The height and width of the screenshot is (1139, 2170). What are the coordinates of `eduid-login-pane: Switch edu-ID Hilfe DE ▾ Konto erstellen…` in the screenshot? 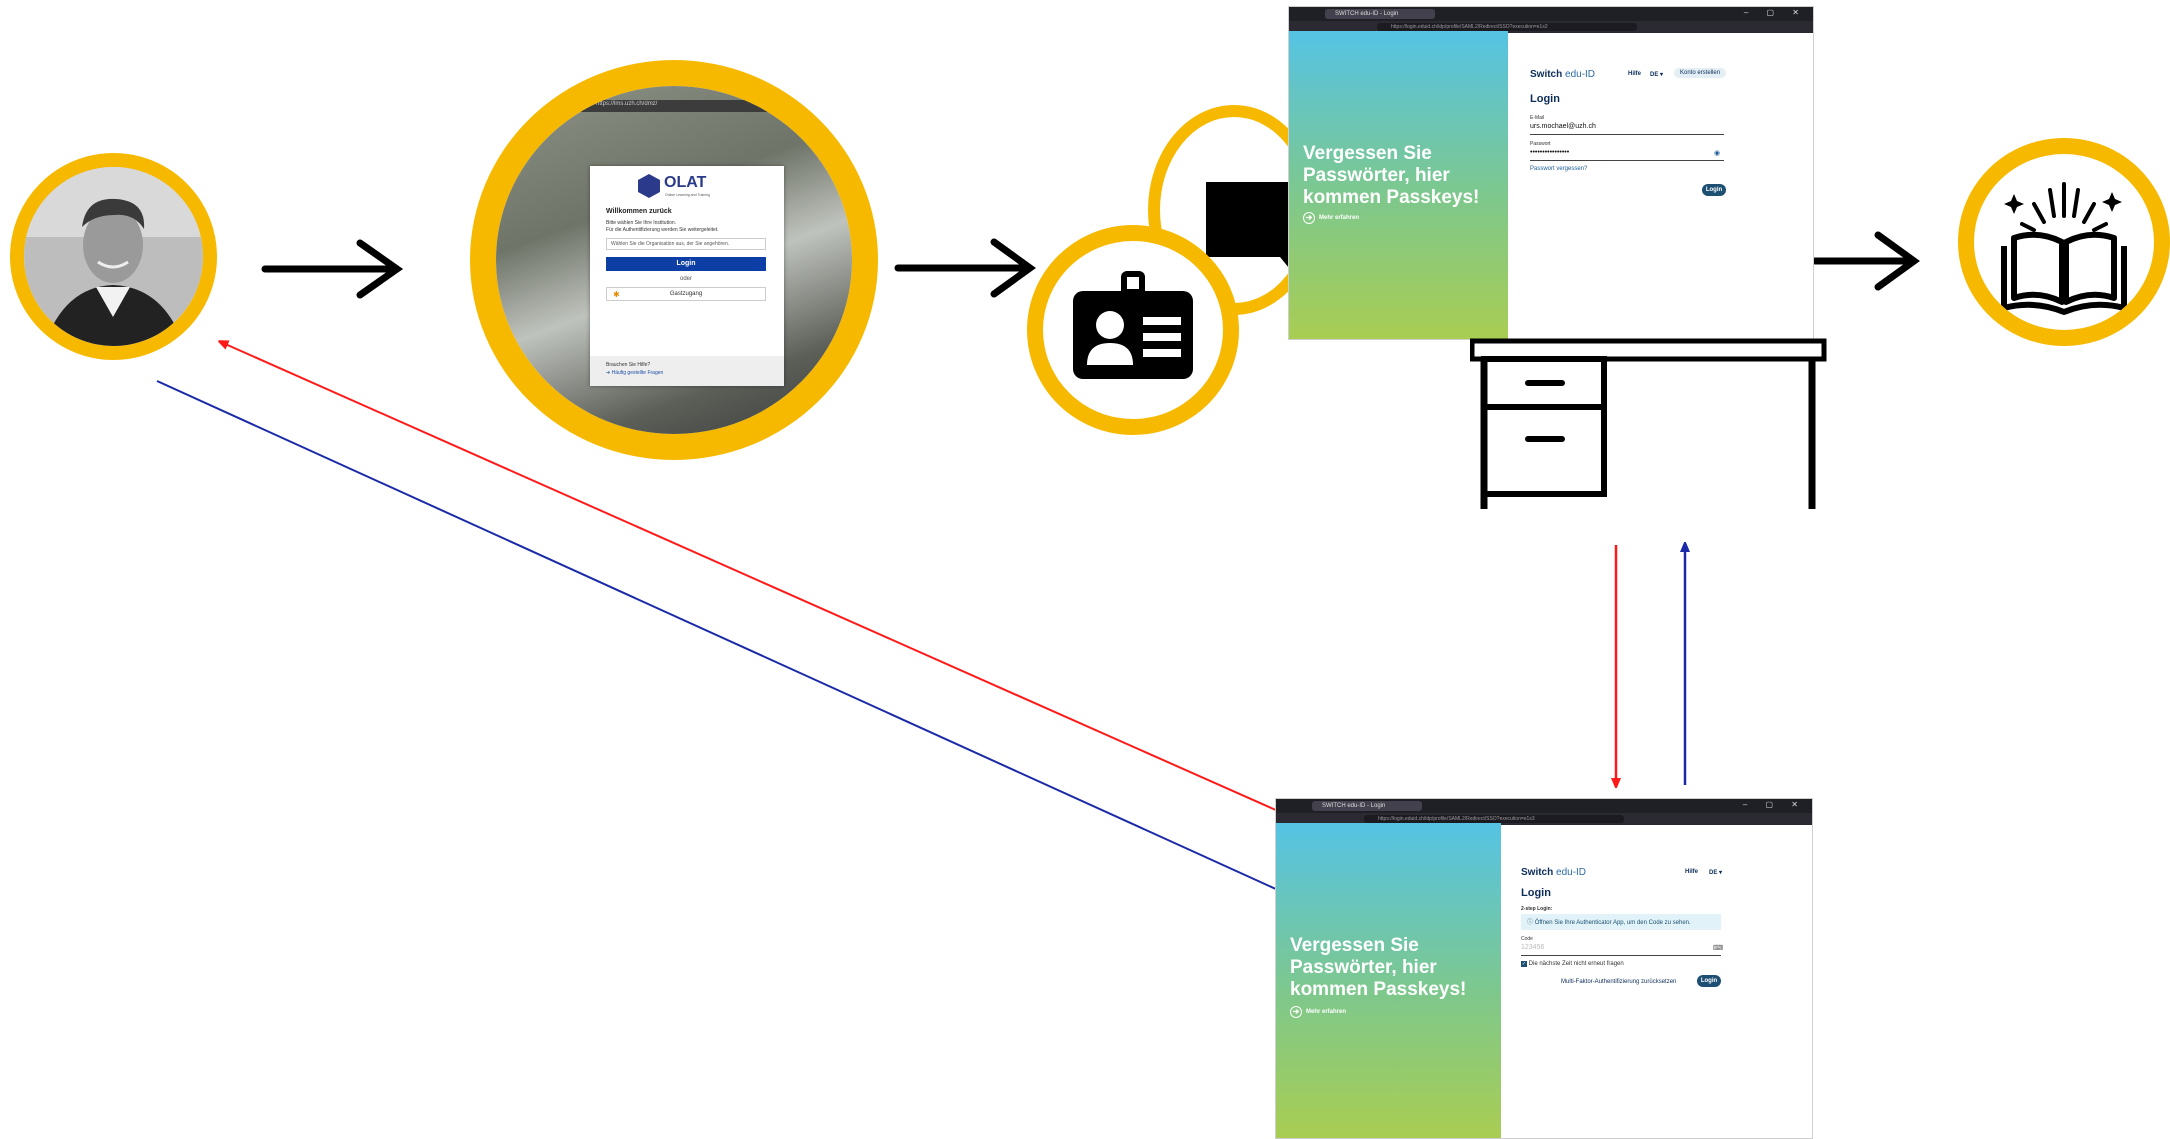 It's located at (1659, 185).